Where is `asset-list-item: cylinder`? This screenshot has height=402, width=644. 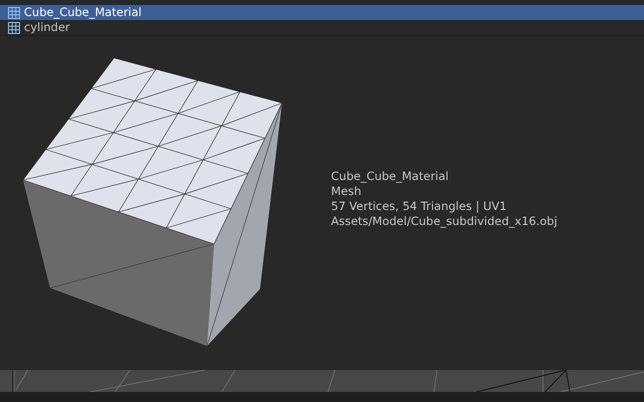 asset-list-item: cylinder is located at coordinates (322, 27).